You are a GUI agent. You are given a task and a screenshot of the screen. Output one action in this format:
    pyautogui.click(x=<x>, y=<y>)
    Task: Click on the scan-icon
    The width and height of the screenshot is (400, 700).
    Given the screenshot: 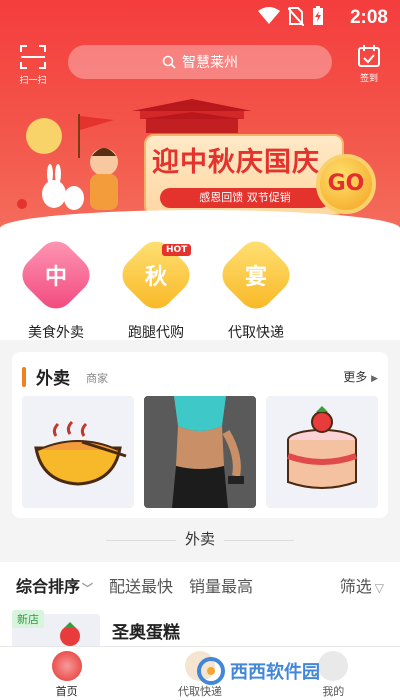 What is the action you would take?
    pyautogui.click(x=33, y=57)
    